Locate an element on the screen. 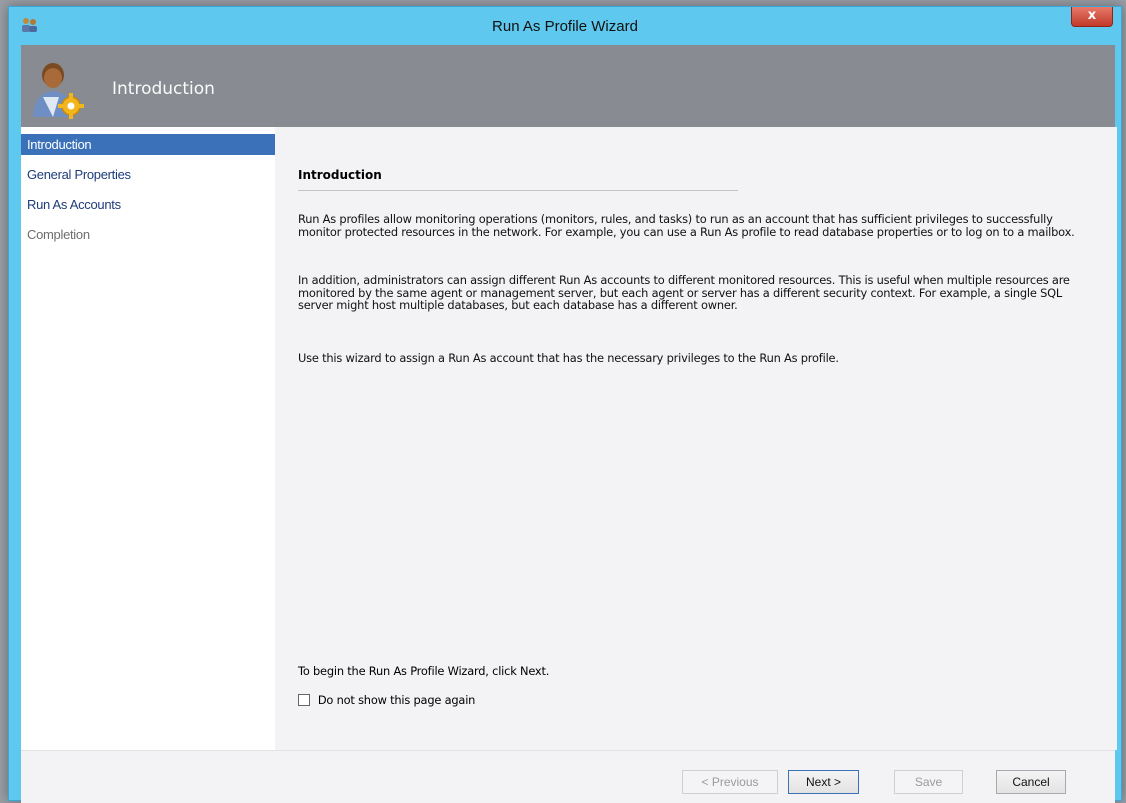  title-bar: Run As Profile Wizard x is located at coordinates (565, 26).